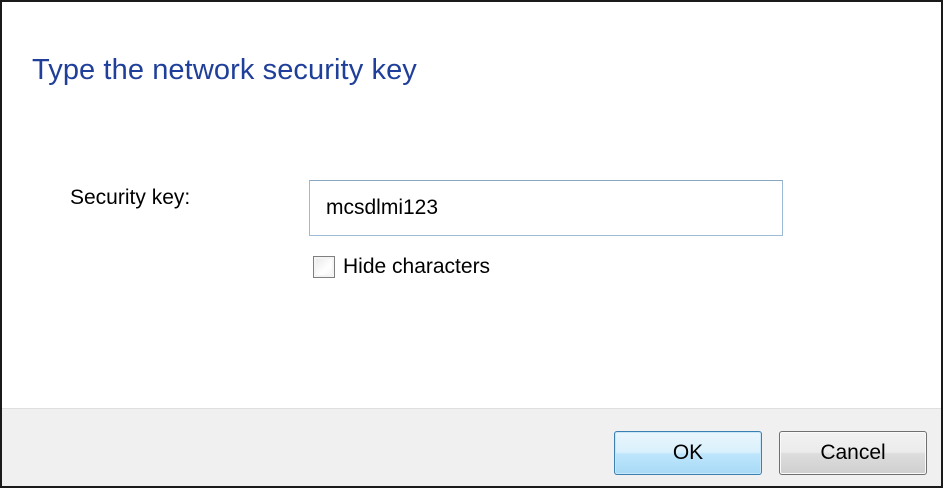  What do you see at coordinates (853, 453) in the screenshot?
I see `cancel-button: Cancel` at bounding box center [853, 453].